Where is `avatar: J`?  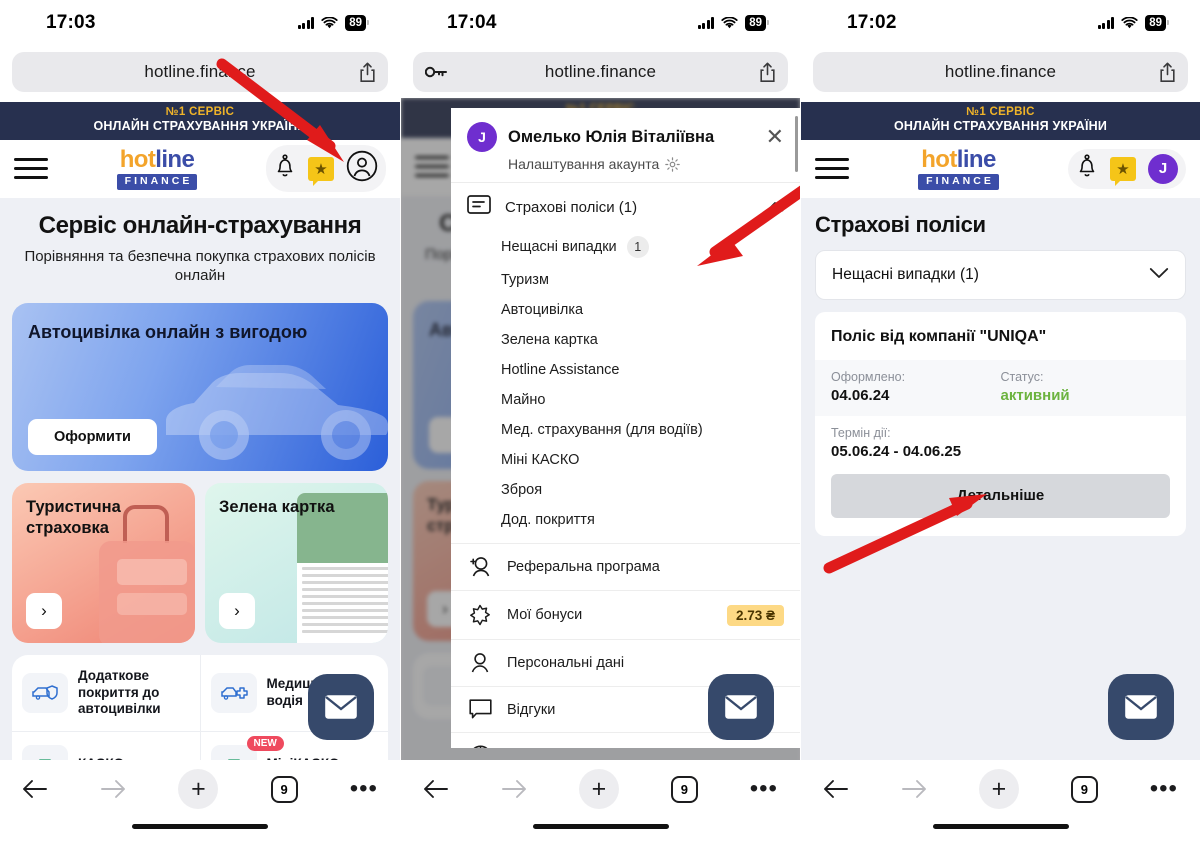
avatar: J is located at coordinates (1162, 168).